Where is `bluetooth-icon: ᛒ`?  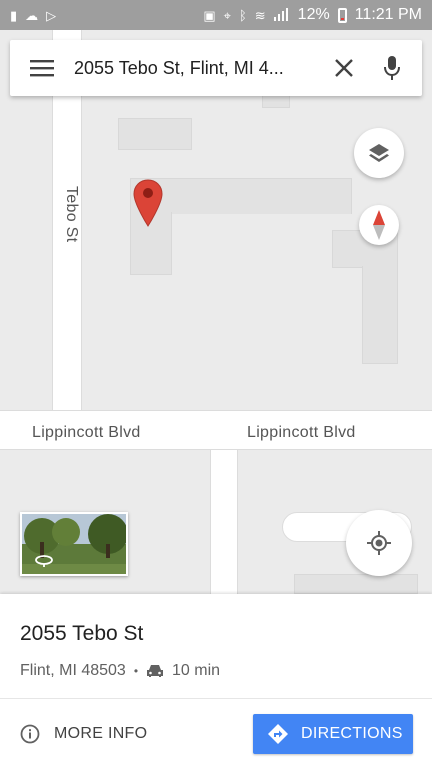
bluetooth-icon: ᛒ is located at coordinates (242, 15).